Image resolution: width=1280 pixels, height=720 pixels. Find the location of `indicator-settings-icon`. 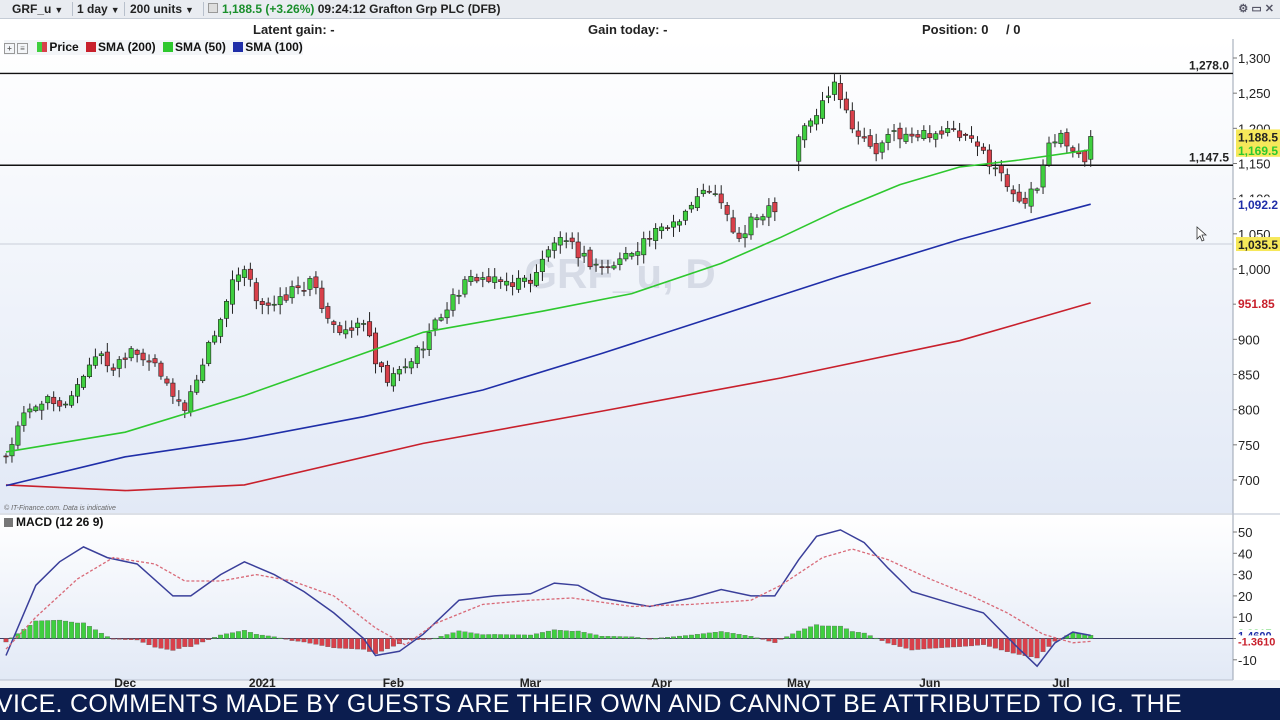

indicator-settings-icon is located at coordinates (8, 522).